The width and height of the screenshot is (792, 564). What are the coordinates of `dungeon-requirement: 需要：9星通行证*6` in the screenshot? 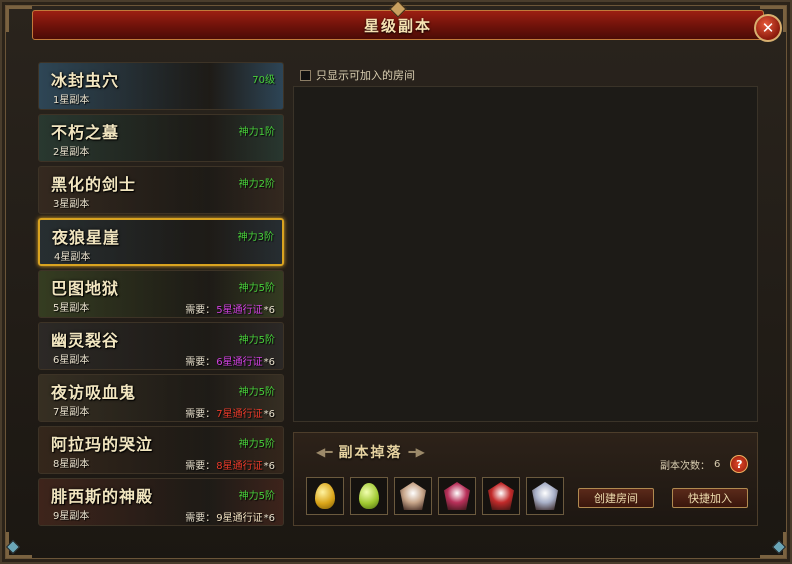 It's located at (230, 516).